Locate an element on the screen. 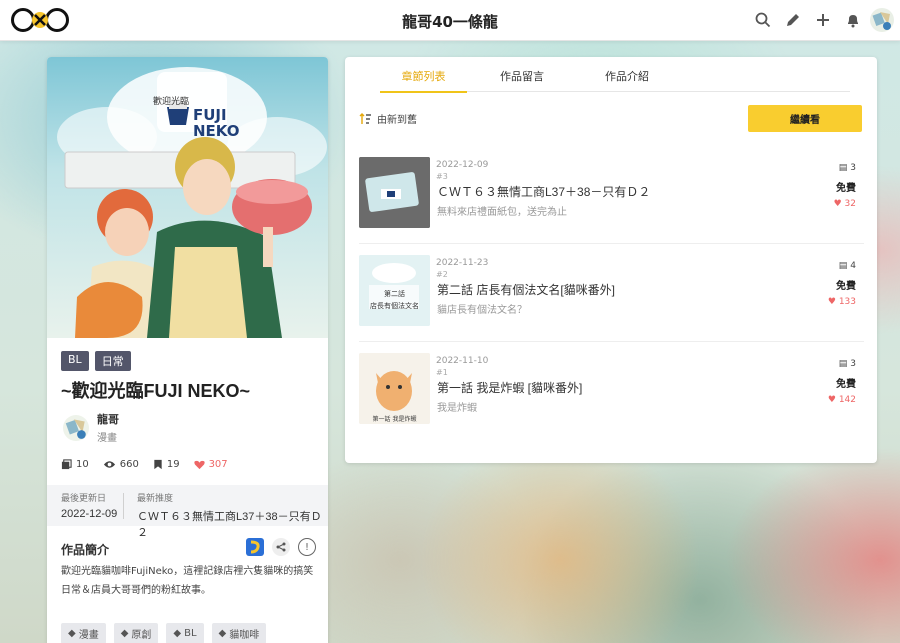 This screenshot has height=643, width=900. episode-subtitle: 我是炸蝦 is located at coordinates (457, 408).